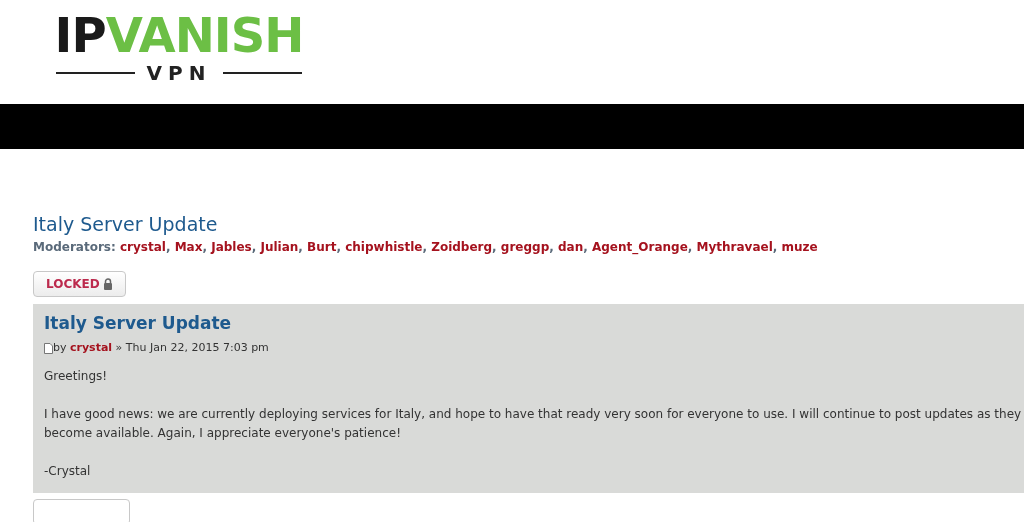  I want to click on moderator-link: Burt, so click(322, 247).